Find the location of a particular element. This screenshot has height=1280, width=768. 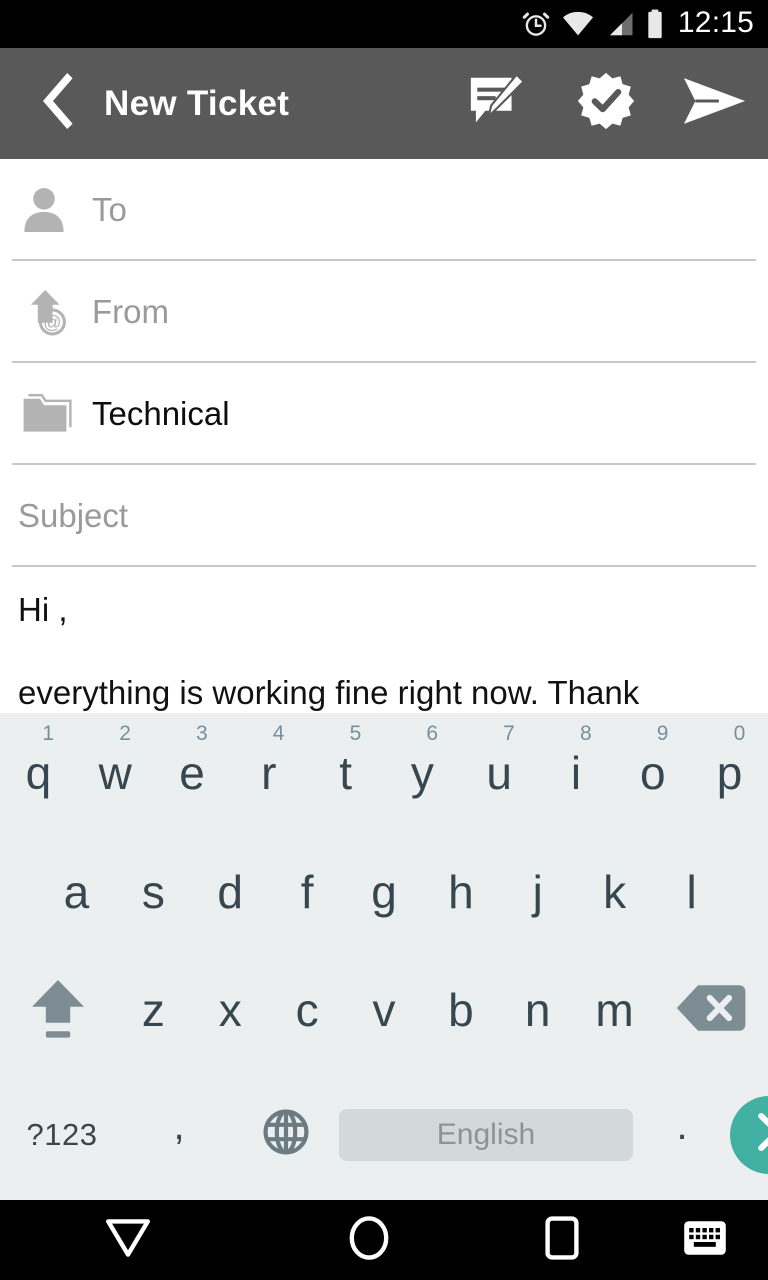

key-f: f is located at coordinates (307, 892).